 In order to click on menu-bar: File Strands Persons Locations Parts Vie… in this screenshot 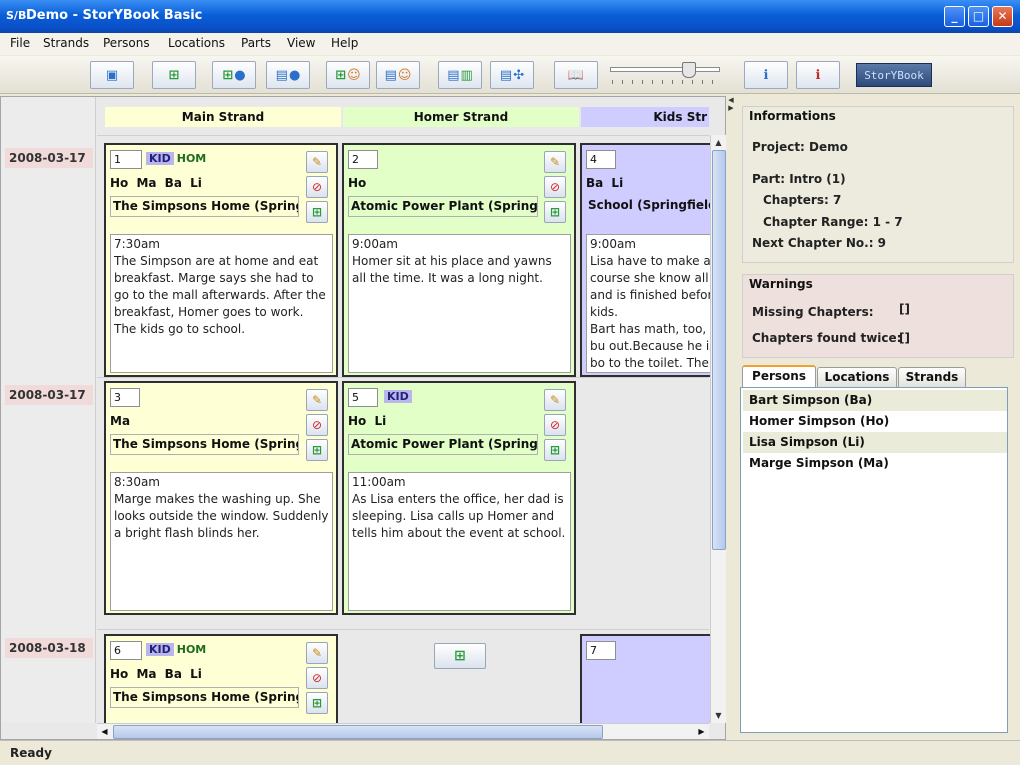, I will do `click(510, 44)`.